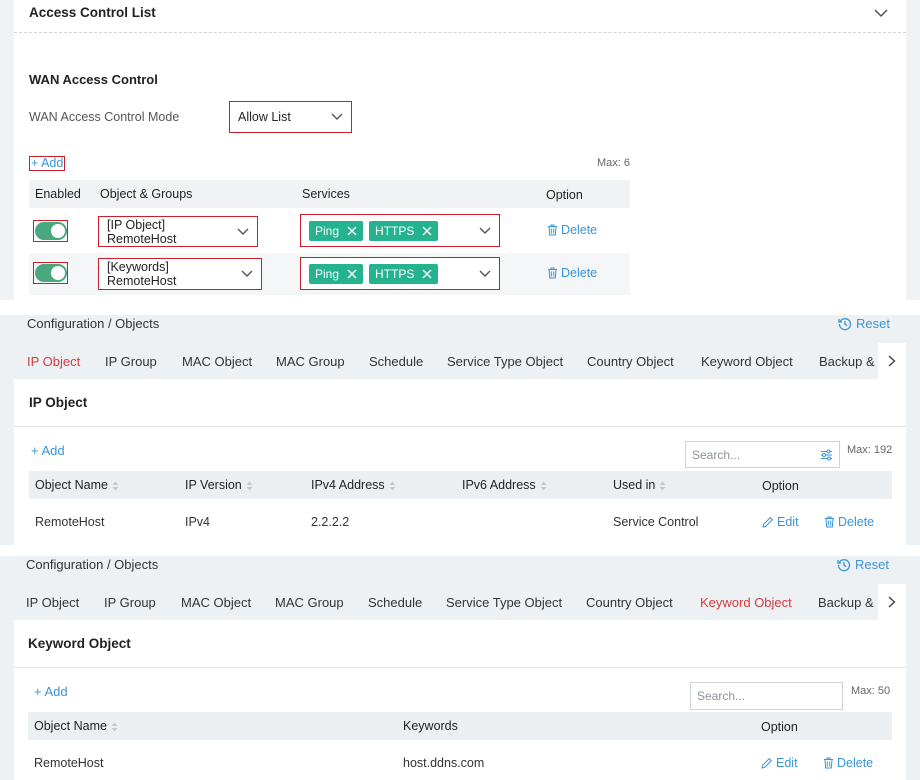 The height and width of the screenshot is (780, 920). I want to click on services-tags: Ping HTTPS, so click(374, 273).